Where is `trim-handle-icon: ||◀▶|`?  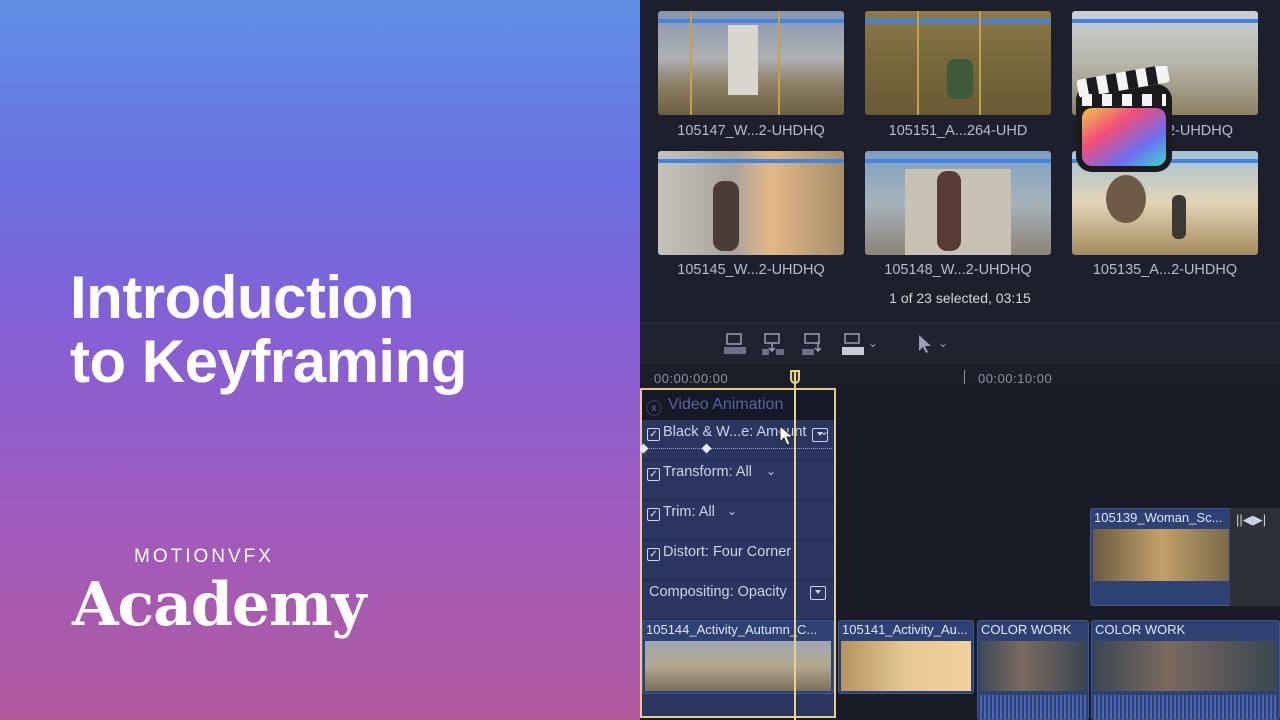 trim-handle-icon: ||◀▶| is located at coordinates (1251, 519).